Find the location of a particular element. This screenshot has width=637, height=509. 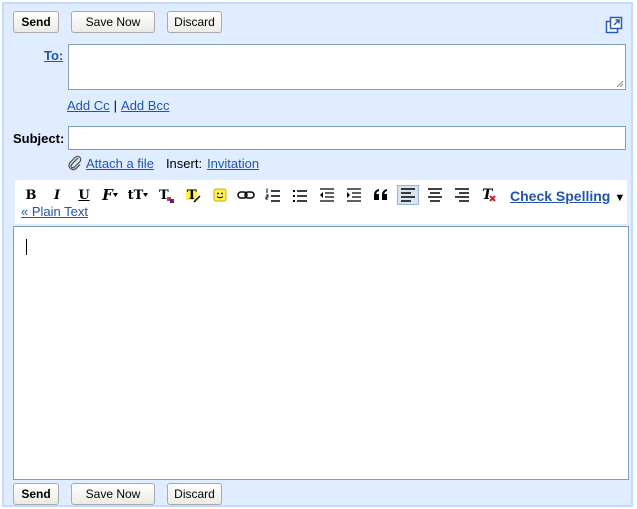

to-link: To: is located at coordinates (53, 55).